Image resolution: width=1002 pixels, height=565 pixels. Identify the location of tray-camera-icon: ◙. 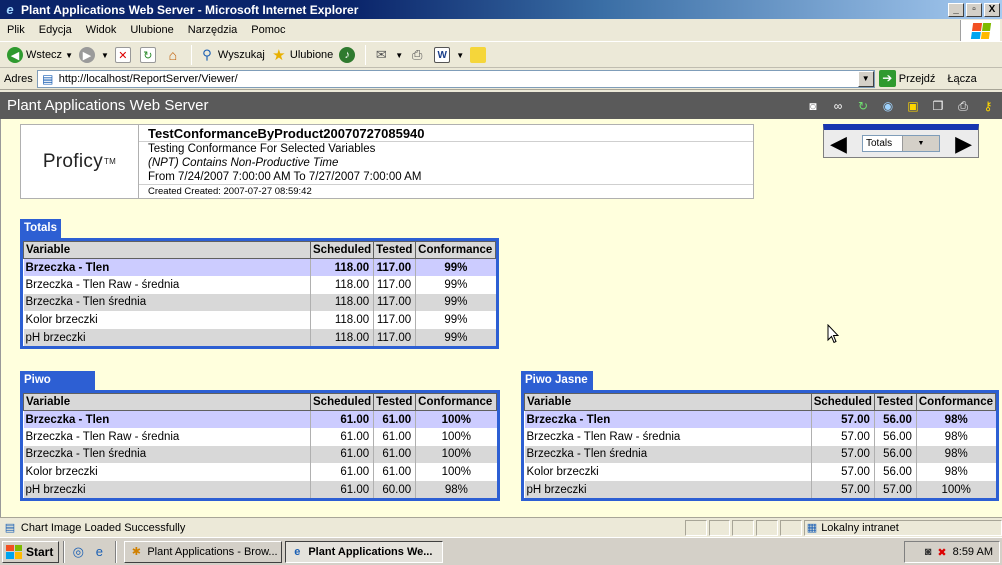
(928, 552).